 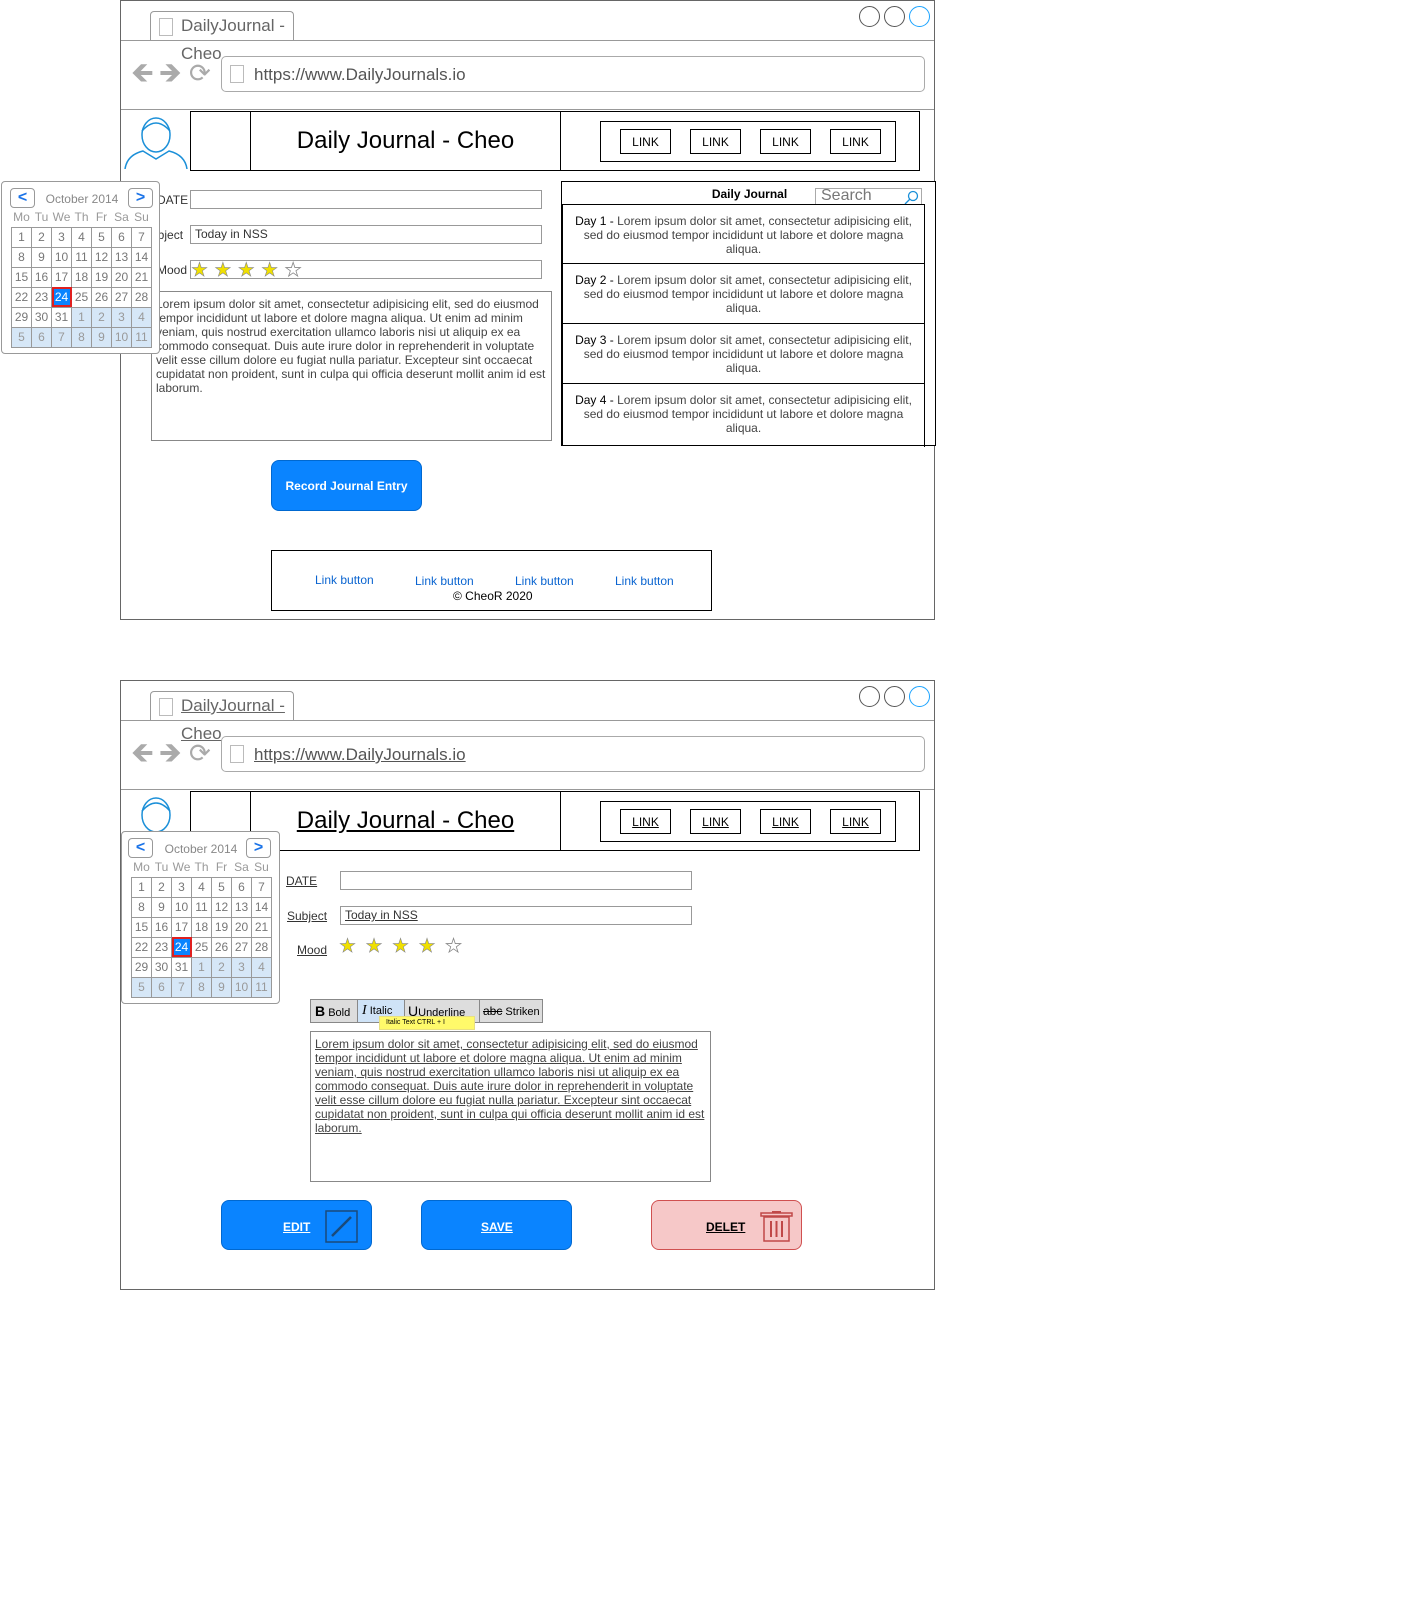 What do you see at coordinates (222, 717) in the screenshot?
I see `browser-tab: DailyJournal - Cheo` at bounding box center [222, 717].